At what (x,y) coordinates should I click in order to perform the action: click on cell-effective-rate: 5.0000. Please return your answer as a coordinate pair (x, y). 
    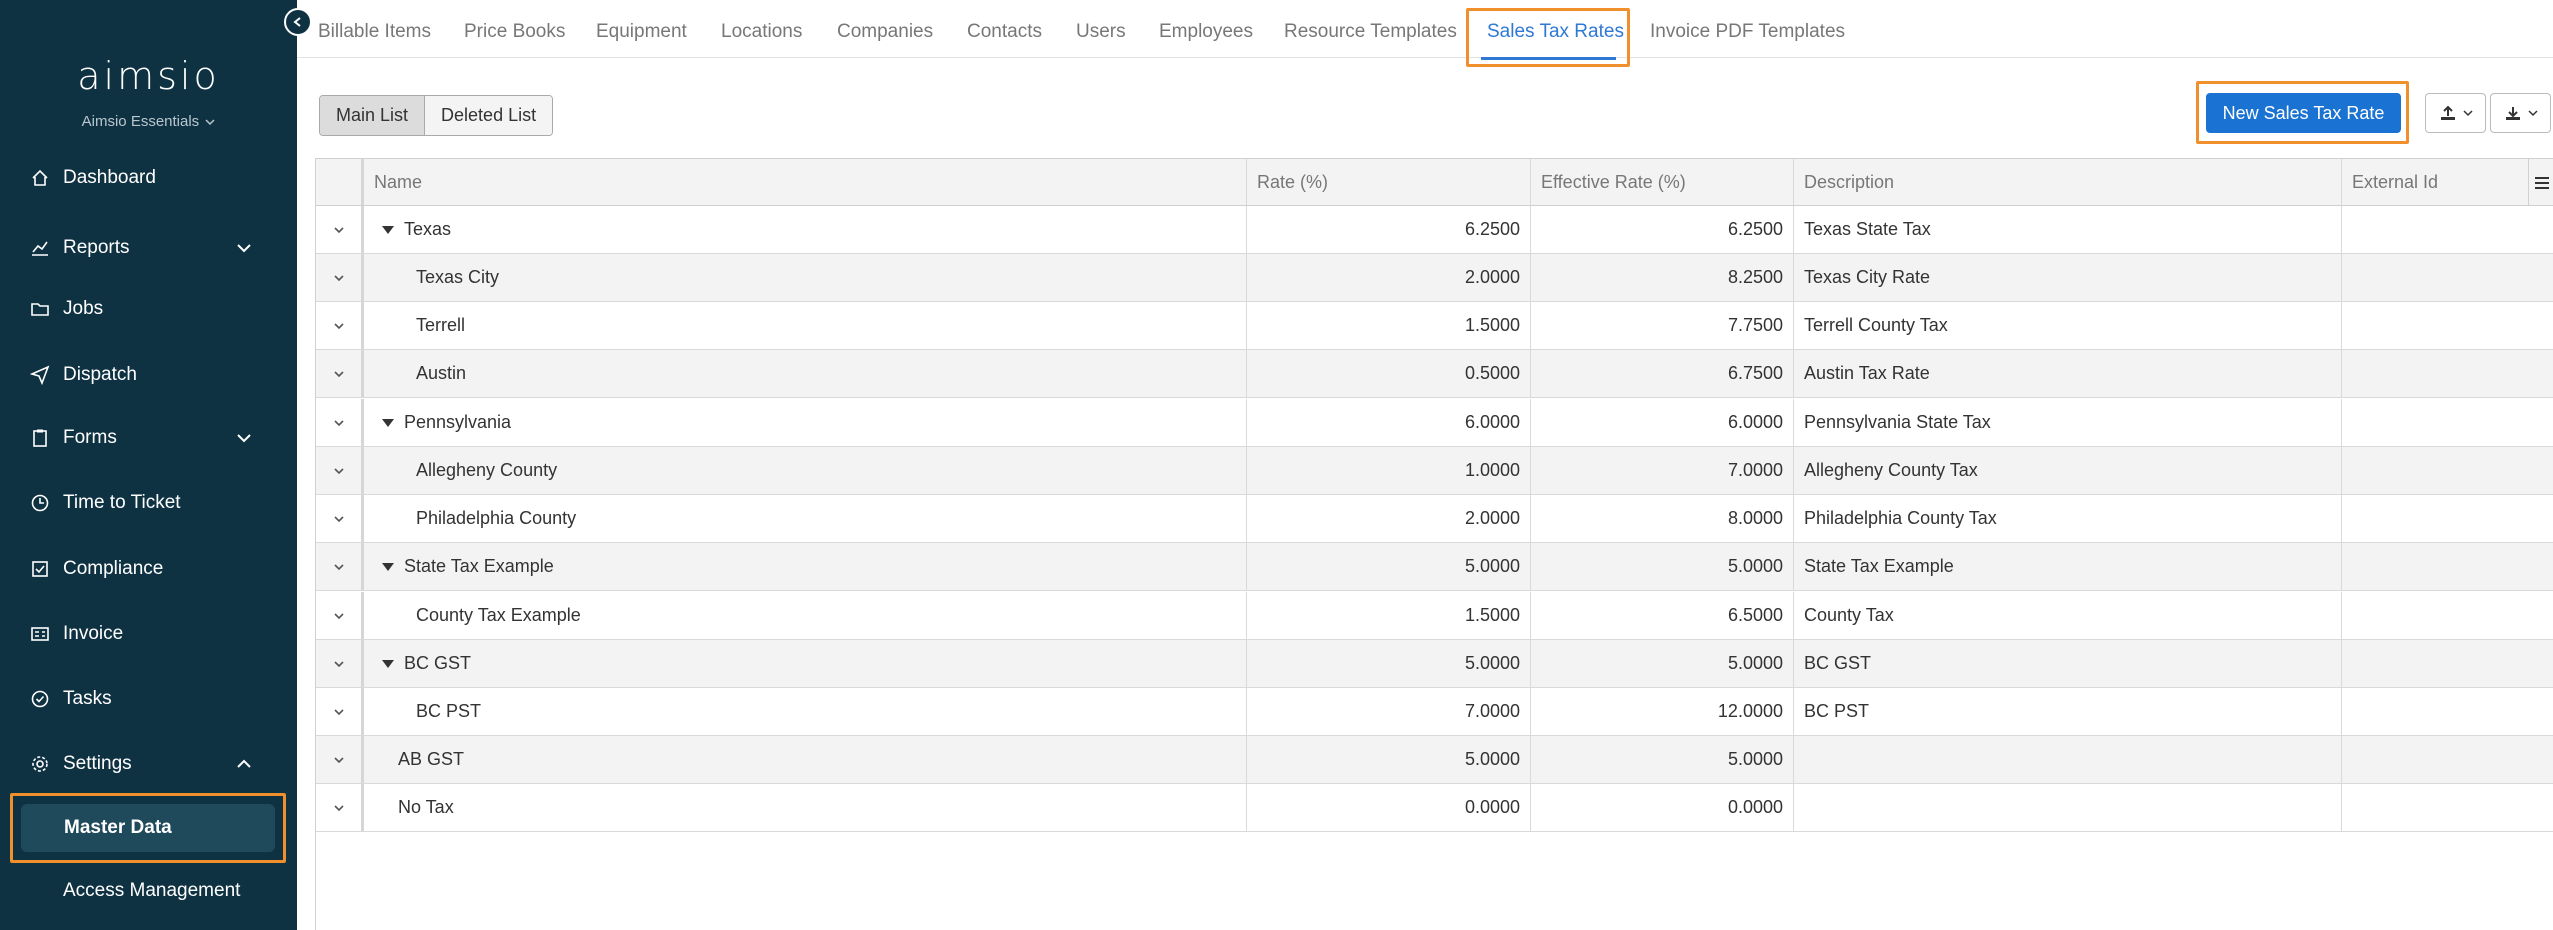
    Looking at the image, I should click on (1662, 663).